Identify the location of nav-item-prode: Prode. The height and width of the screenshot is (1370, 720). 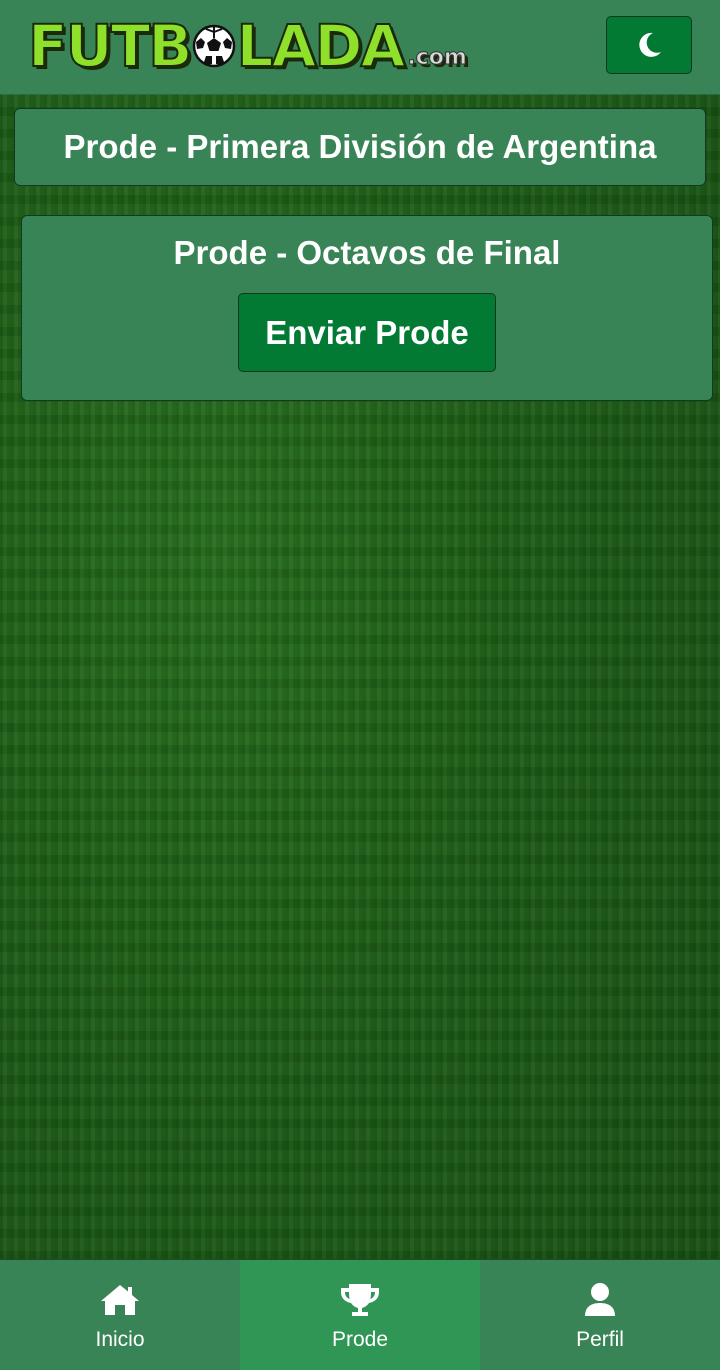
(360, 1315).